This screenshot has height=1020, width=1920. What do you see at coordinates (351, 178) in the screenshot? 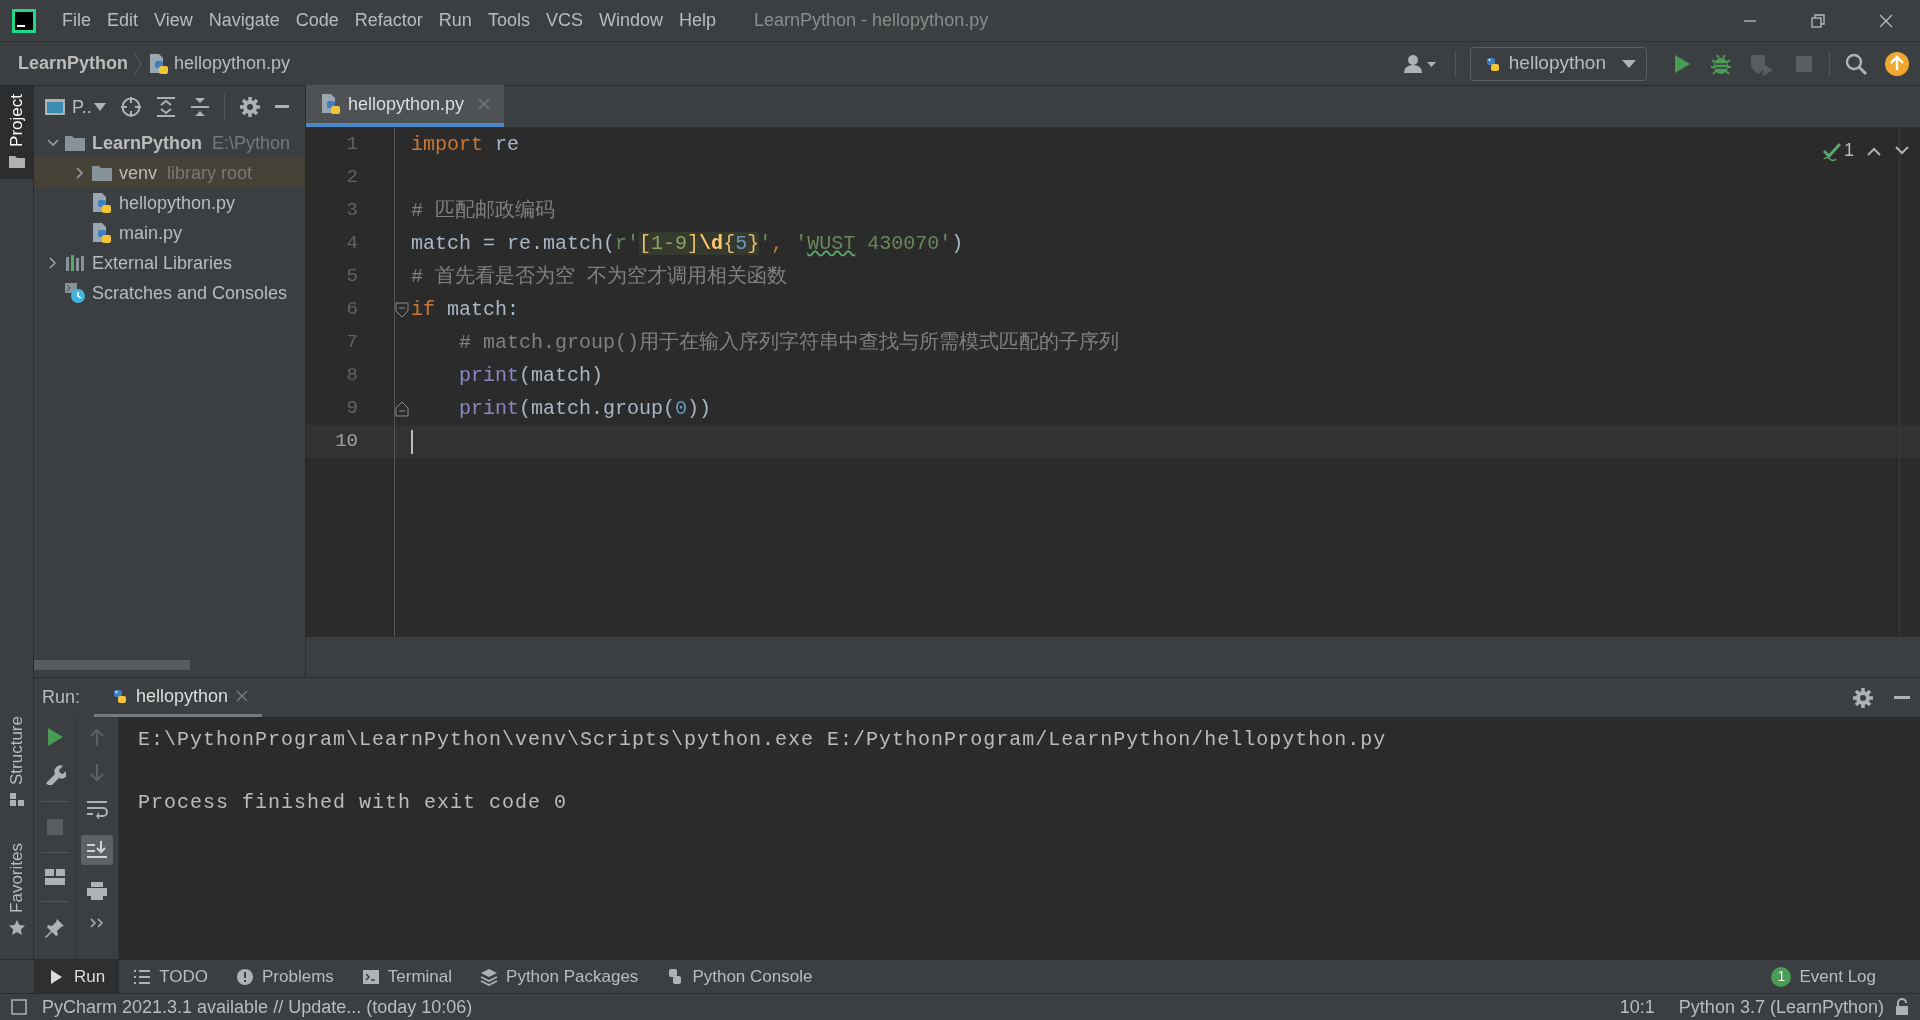
I see `line-number: 2` at bounding box center [351, 178].